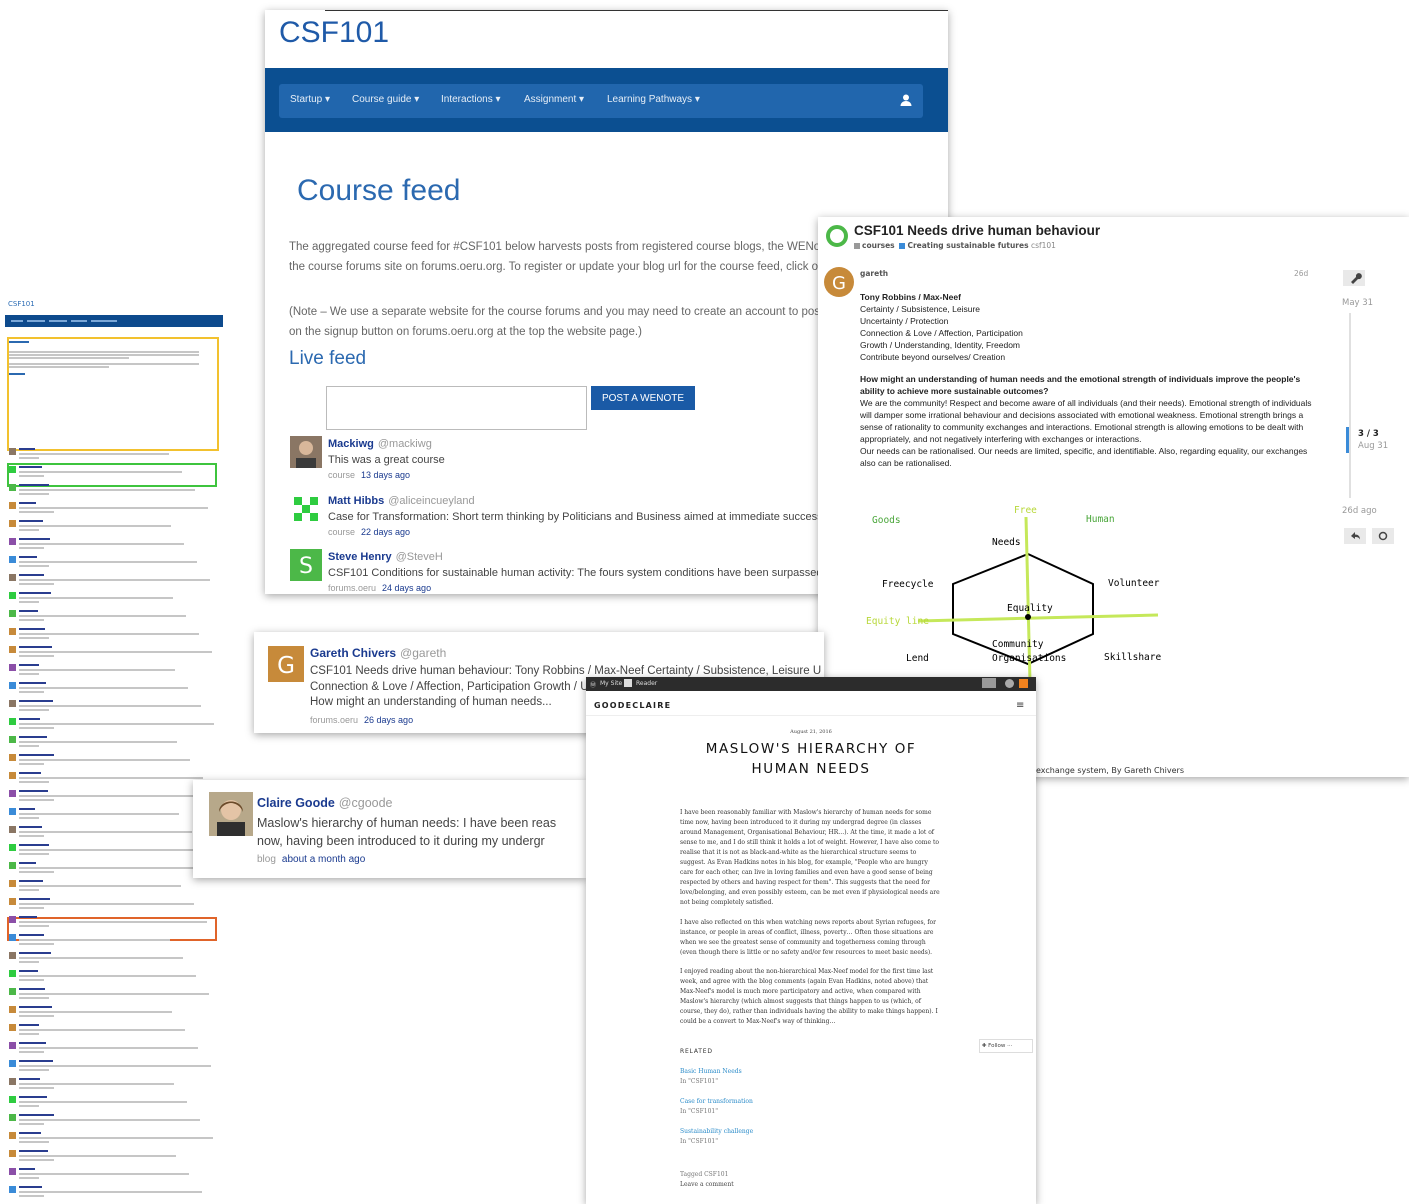 This screenshot has height=1204, width=1409. I want to click on author-name: Gareth Chivers, so click(353, 653).